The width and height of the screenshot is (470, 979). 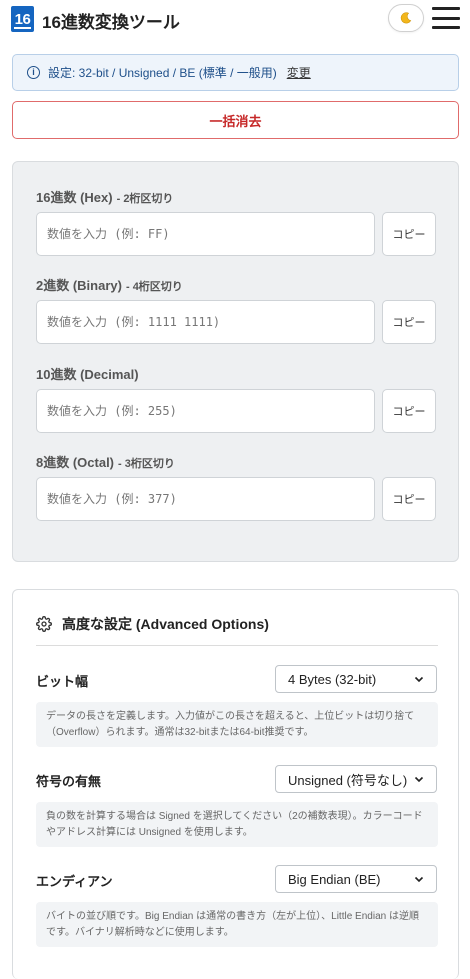 I want to click on hex-hint: - 2桁区切り, so click(x=145, y=199).